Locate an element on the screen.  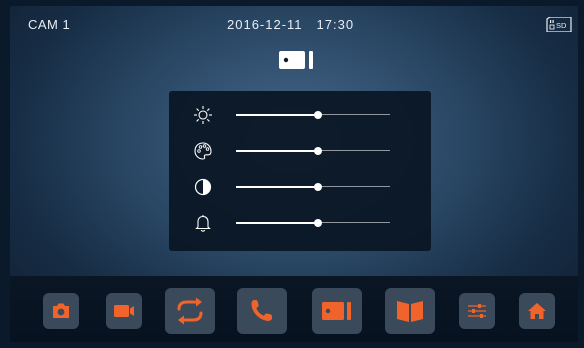
video-icon is located at coordinates (124, 311).